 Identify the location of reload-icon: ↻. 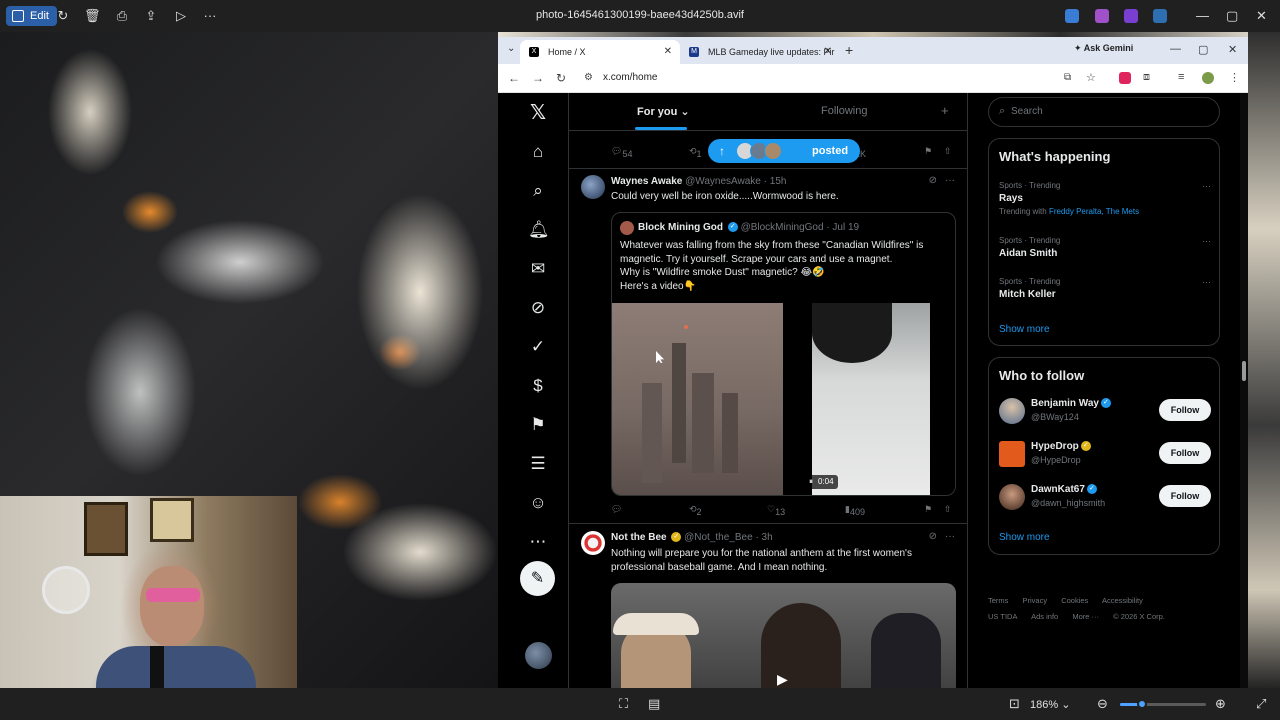
(561, 78).